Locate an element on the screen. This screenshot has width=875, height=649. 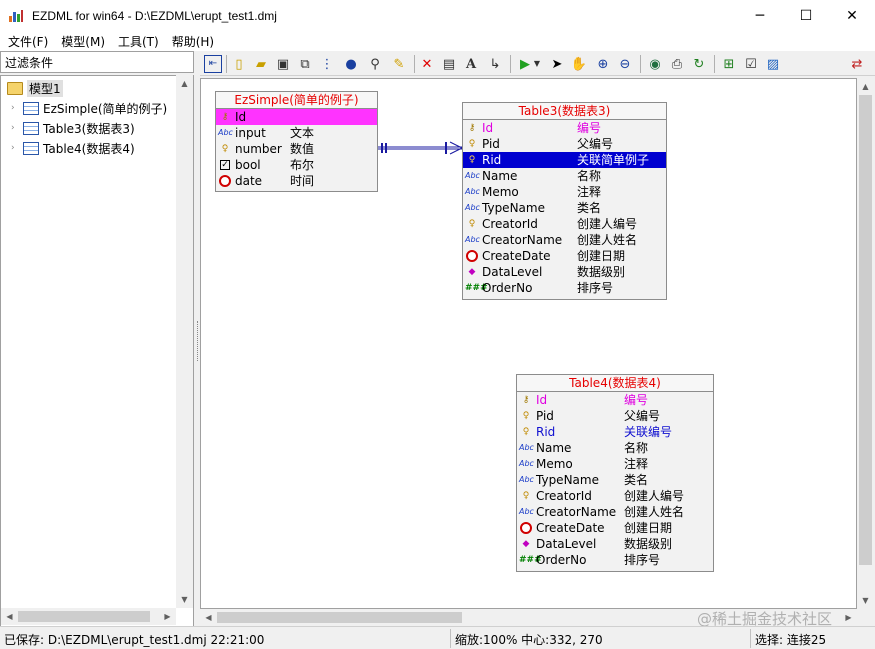
pointer-icon: ➤ is located at coordinates (557, 64).